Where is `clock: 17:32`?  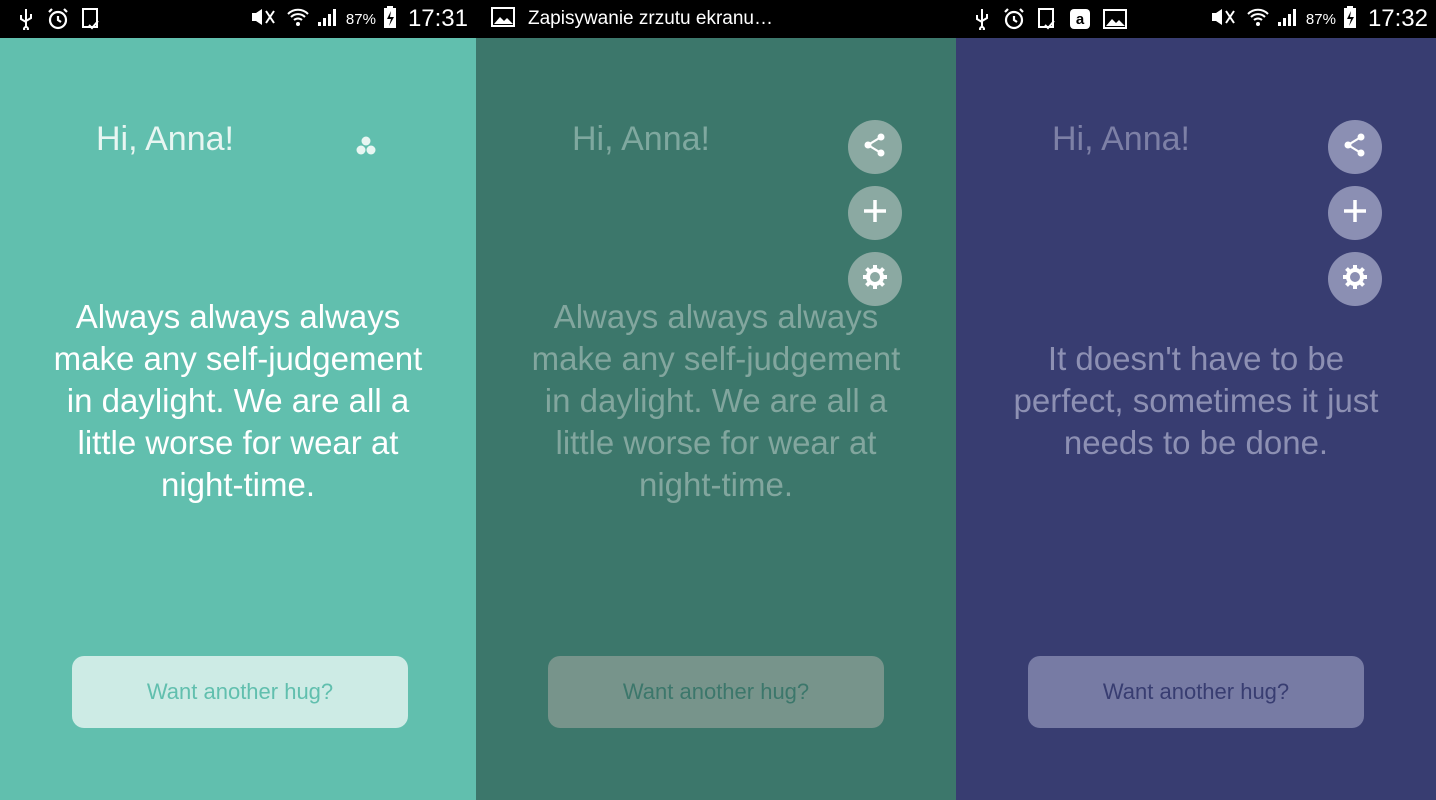 clock: 17:32 is located at coordinates (1397, 18).